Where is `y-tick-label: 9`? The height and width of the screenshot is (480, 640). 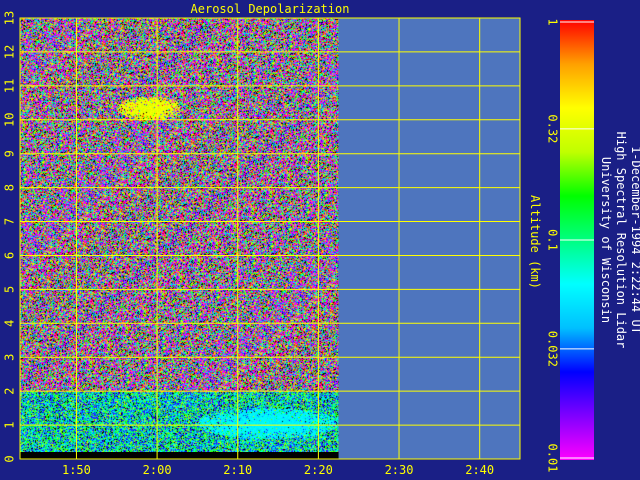 y-tick-label: 9 is located at coordinates (10, 153).